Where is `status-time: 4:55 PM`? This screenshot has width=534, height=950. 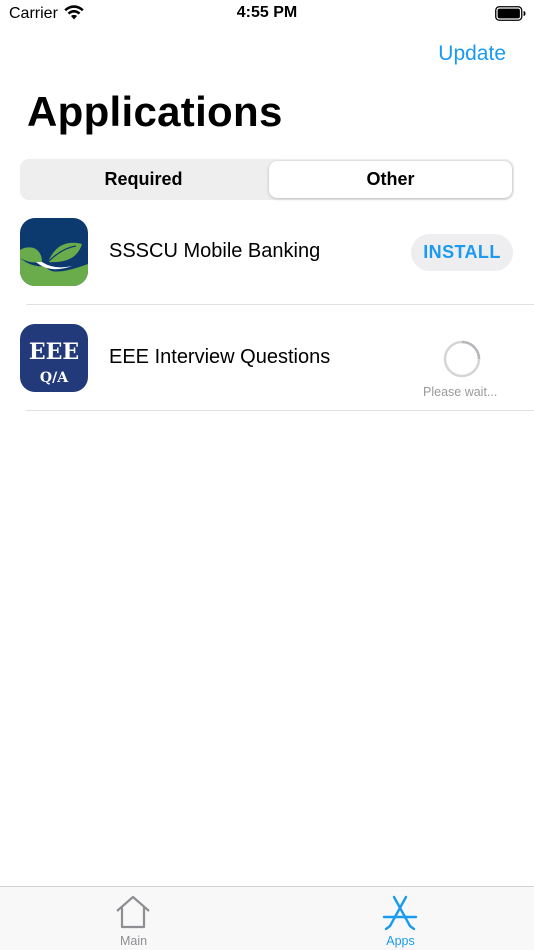
status-time: 4:55 PM is located at coordinates (267, 12).